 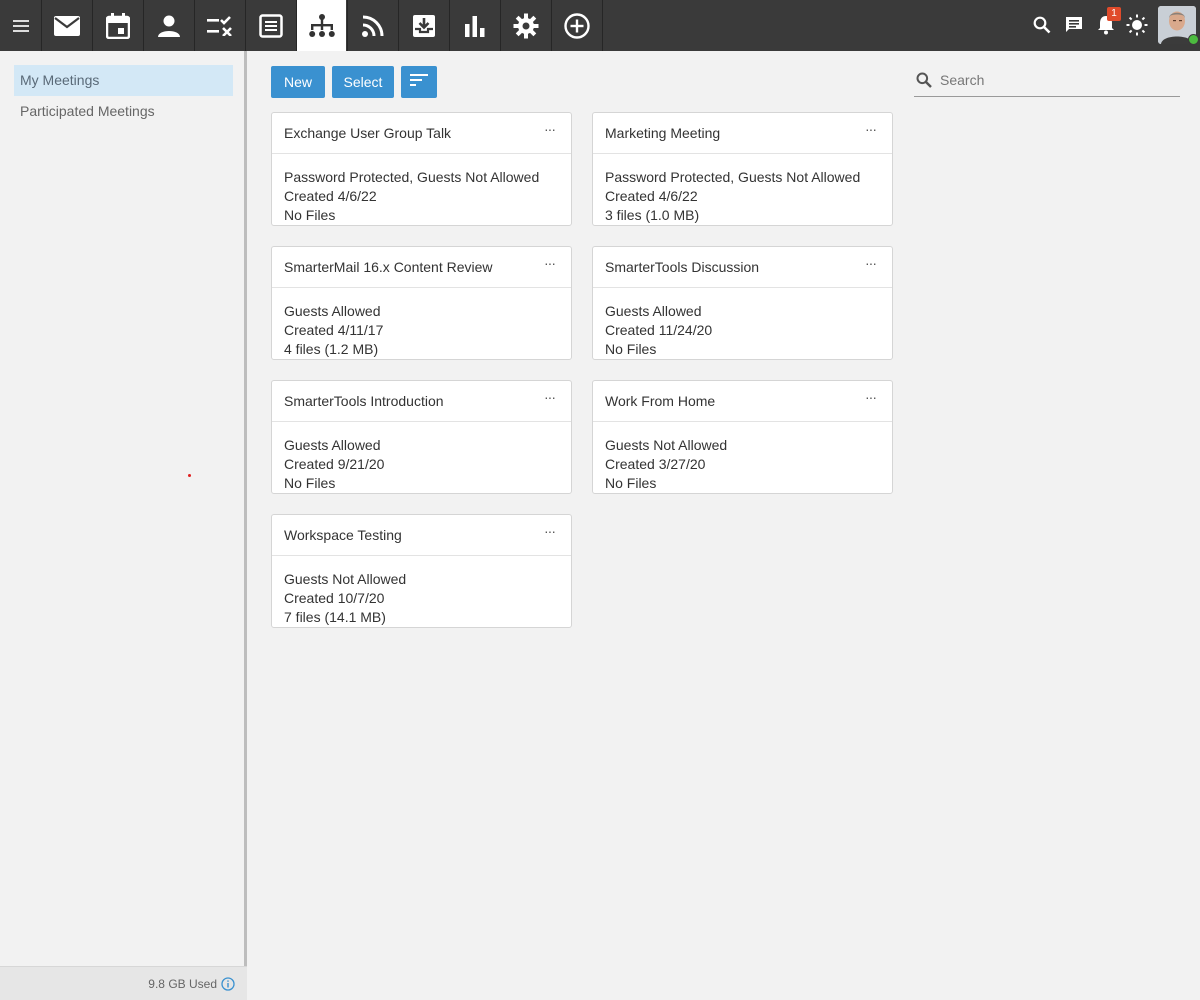 I want to click on nav-tab-reports, so click(x=474, y=25).